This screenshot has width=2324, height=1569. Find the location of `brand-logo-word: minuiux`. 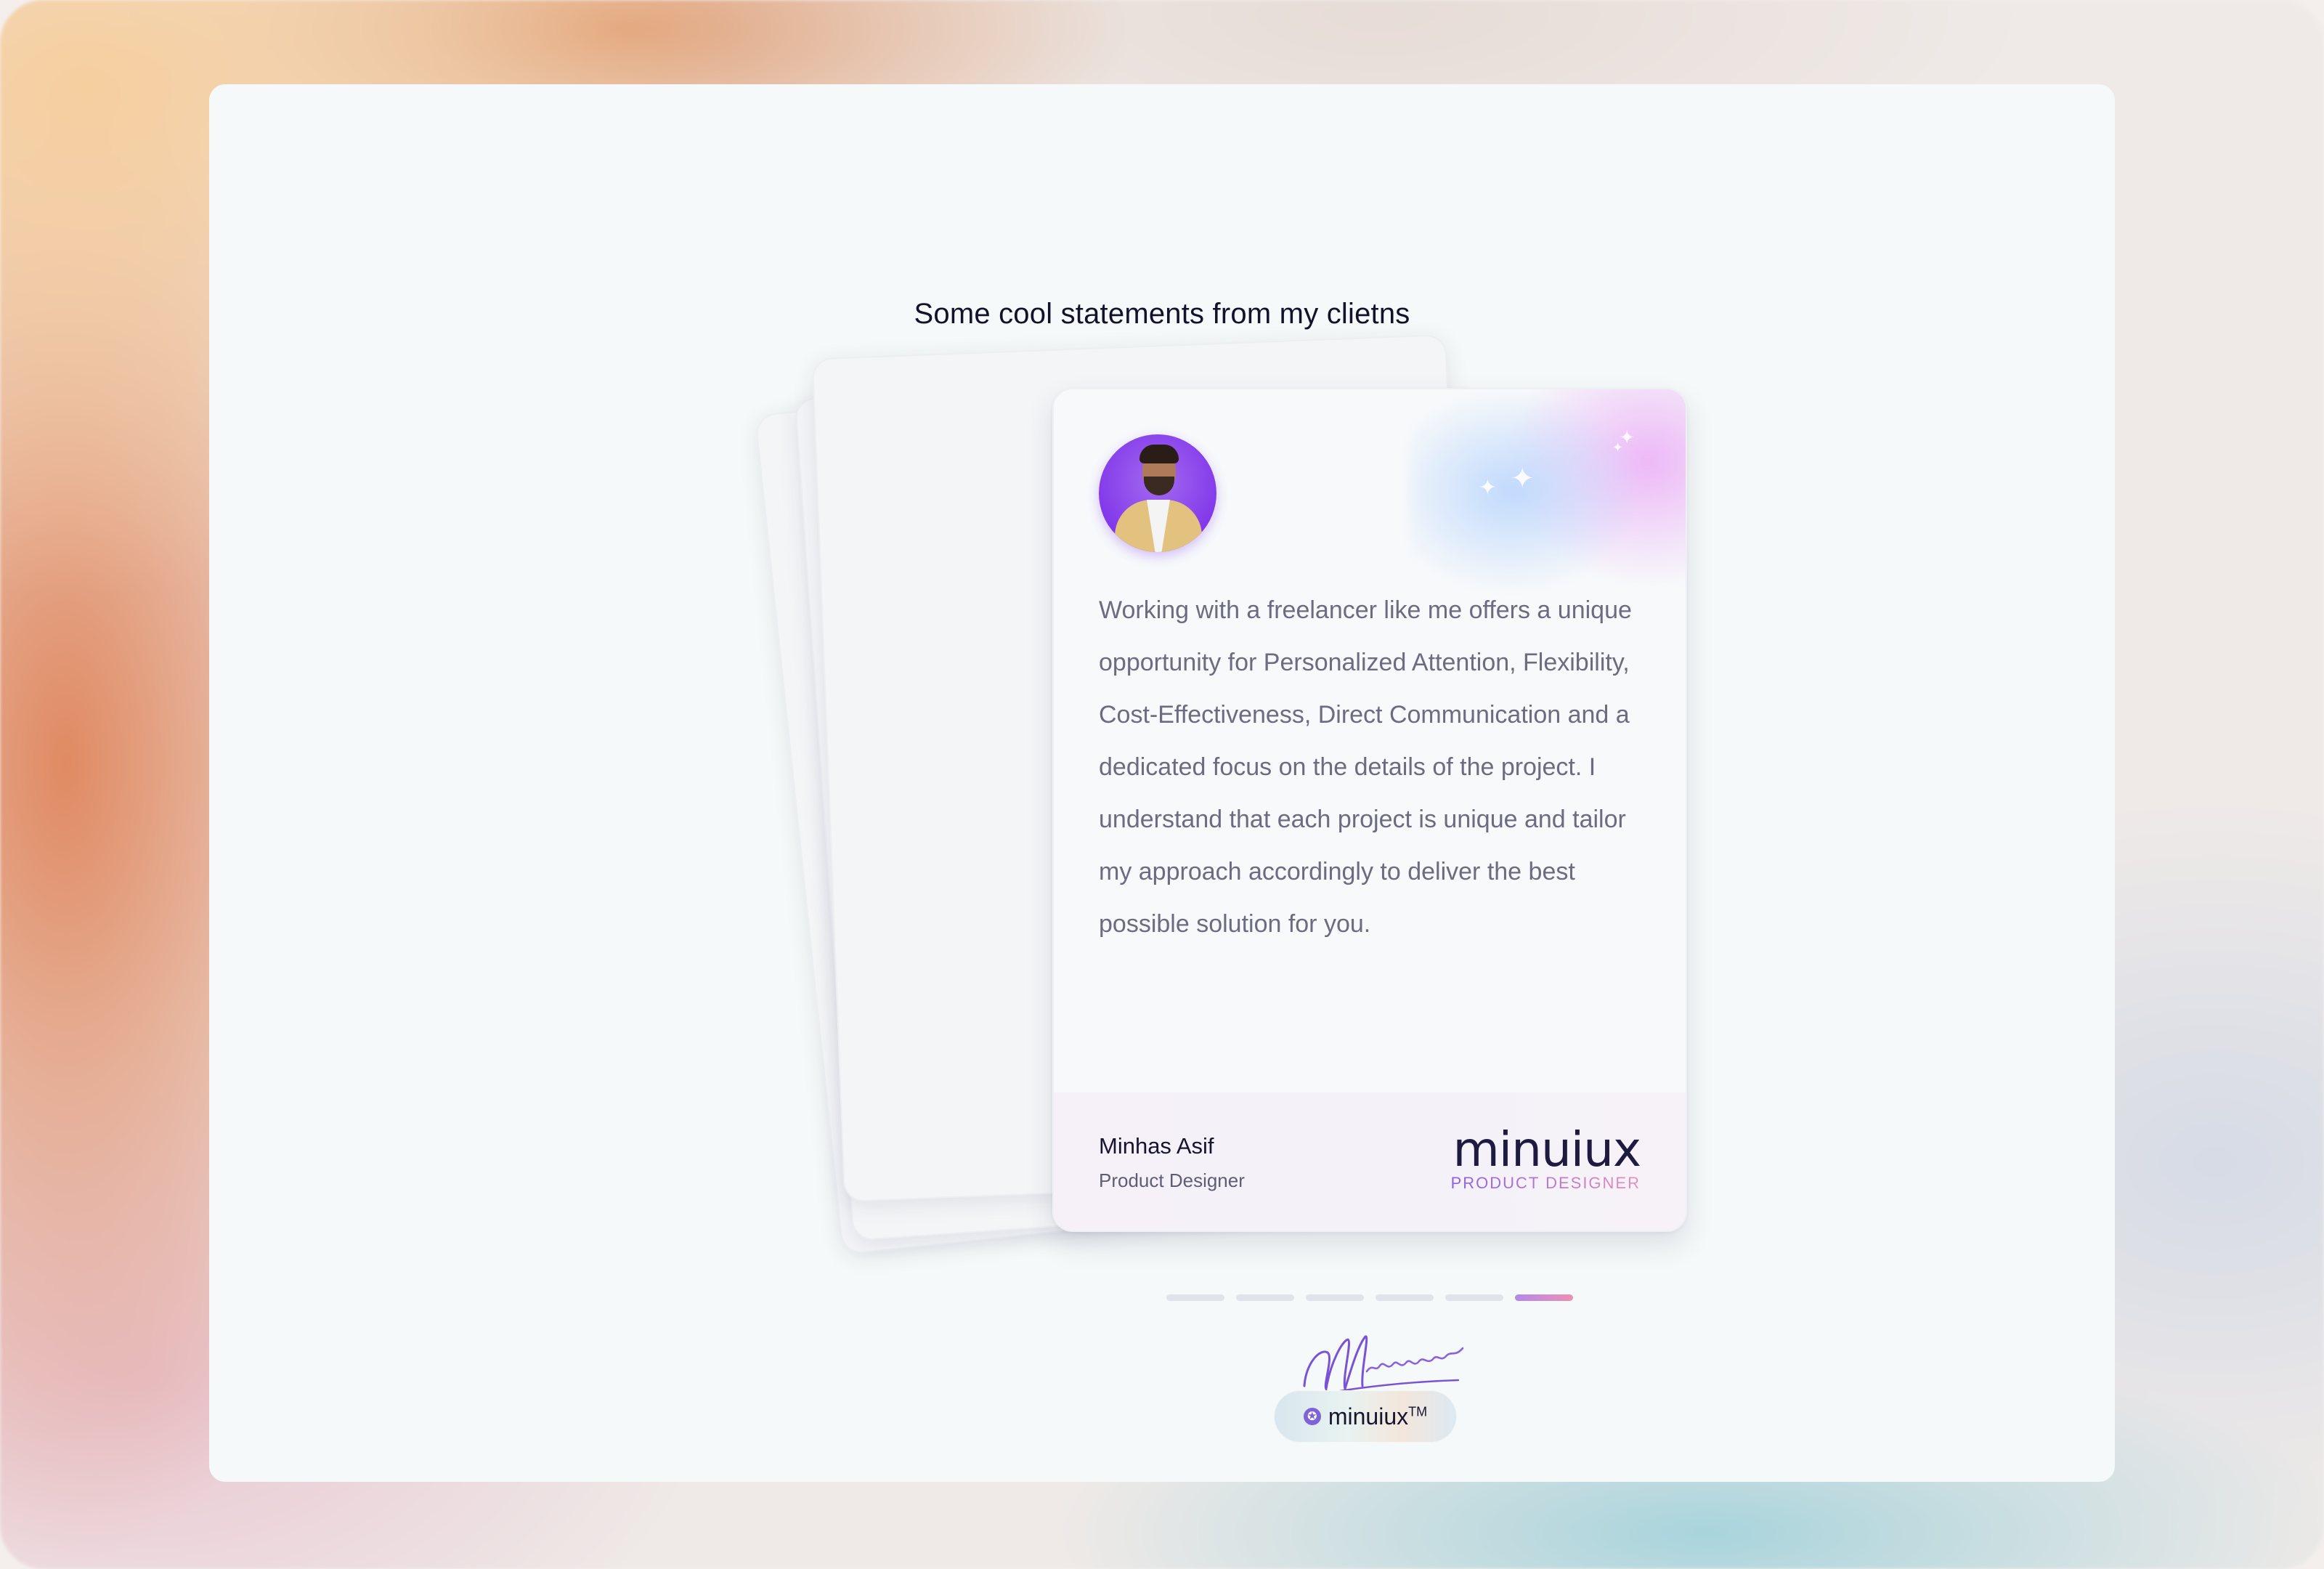

brand-logo-word: minuiux is located at coordinates (1546, 1149).